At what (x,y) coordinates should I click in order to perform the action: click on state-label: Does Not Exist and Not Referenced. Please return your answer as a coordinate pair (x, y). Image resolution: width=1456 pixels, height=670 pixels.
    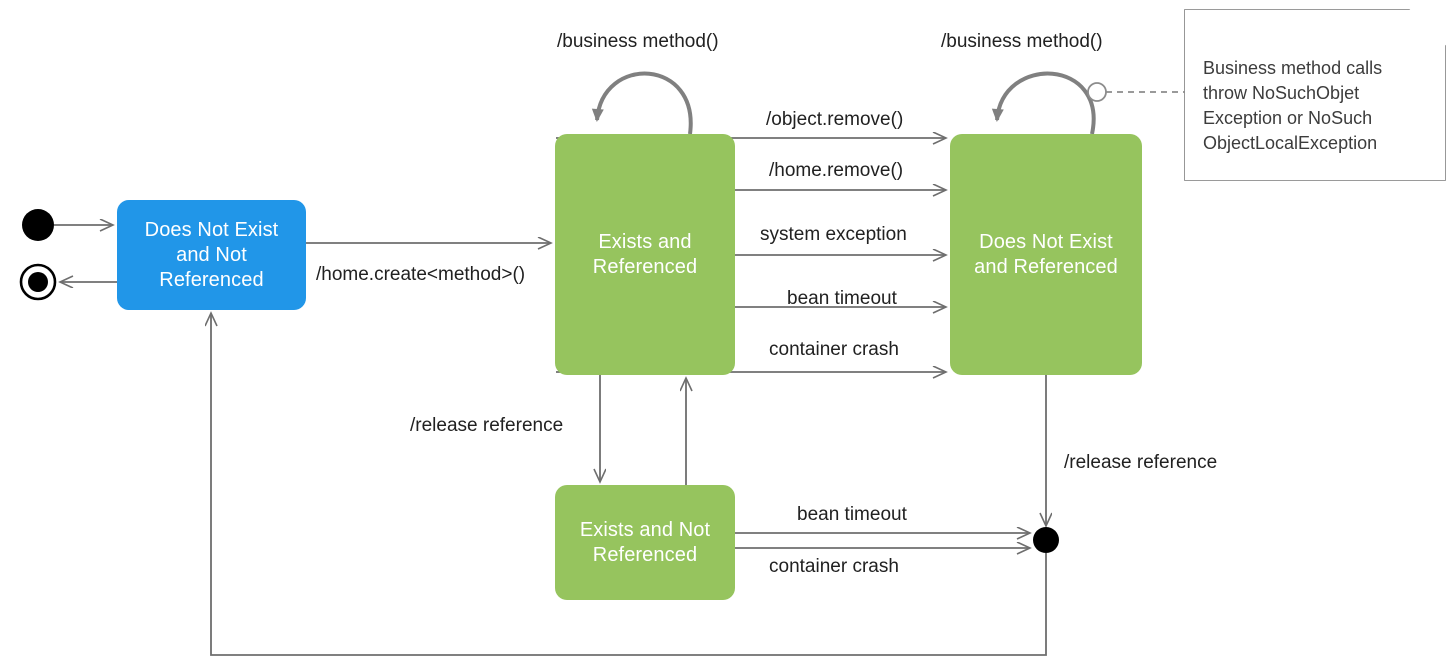
    Looking at the image, I should click on (211, 254).